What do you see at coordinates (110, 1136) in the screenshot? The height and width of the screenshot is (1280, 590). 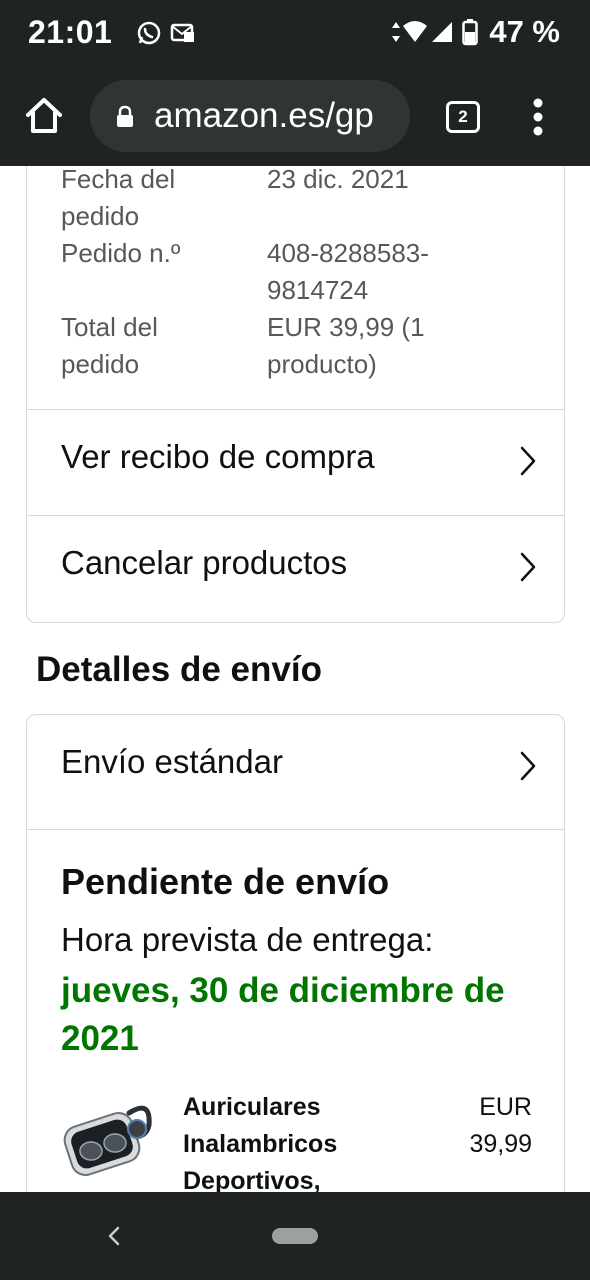 I see `product-image` at bounding box center [110, 1136].